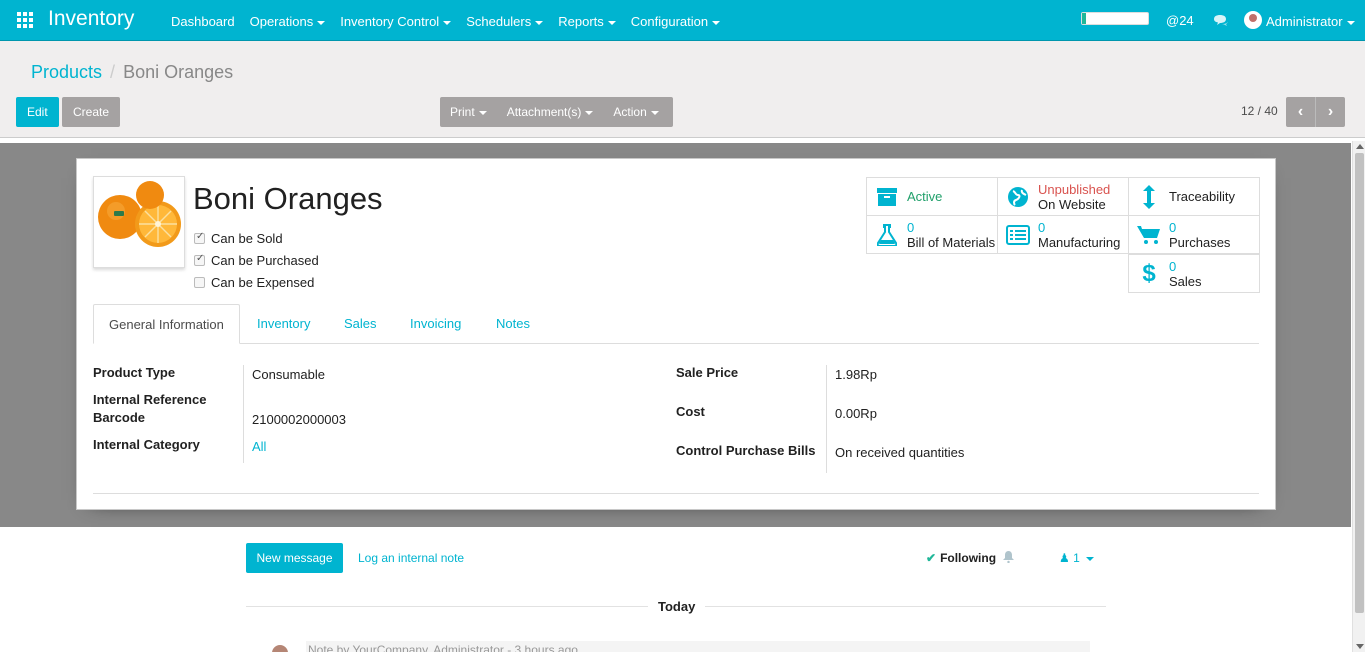 This screenshot has width=1365, height=652. What do you see at coordinates (1173, 227) in the screenshot?
I see `purchases-count: 0` at bounding box center [1173, 227].